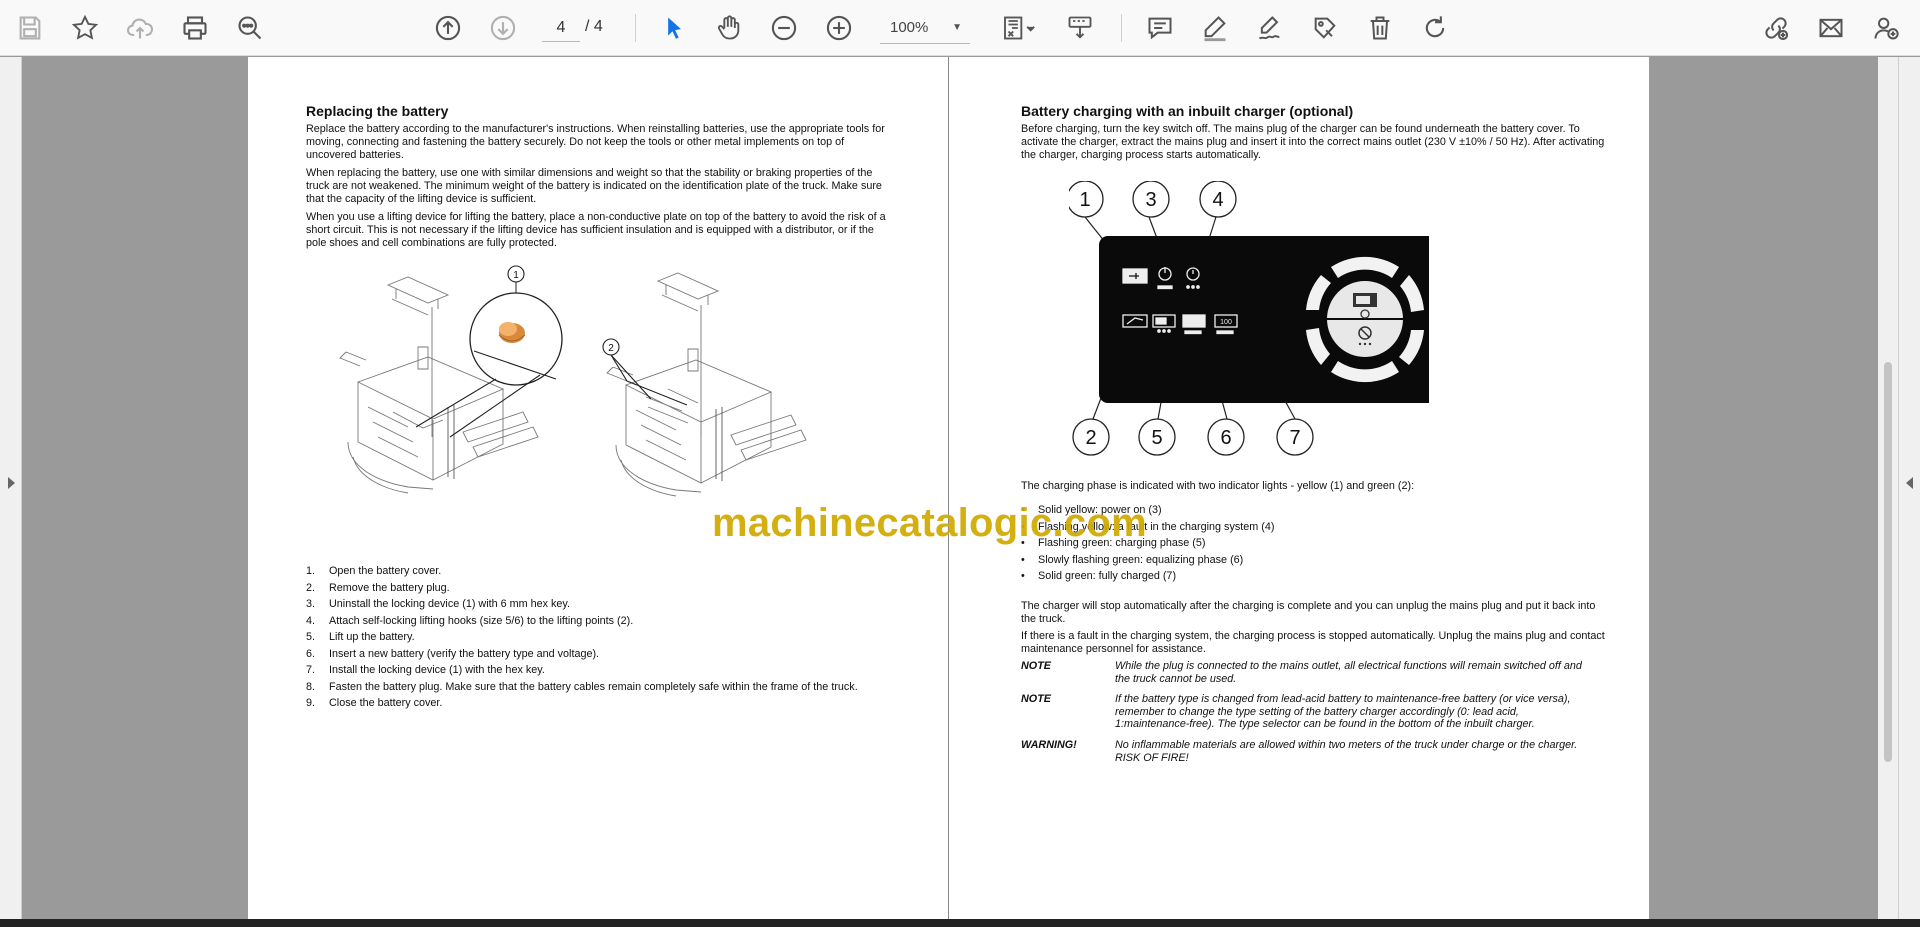 The image size is (1920, 927). I want to click on left-panel-toggle, so click(11, 488).